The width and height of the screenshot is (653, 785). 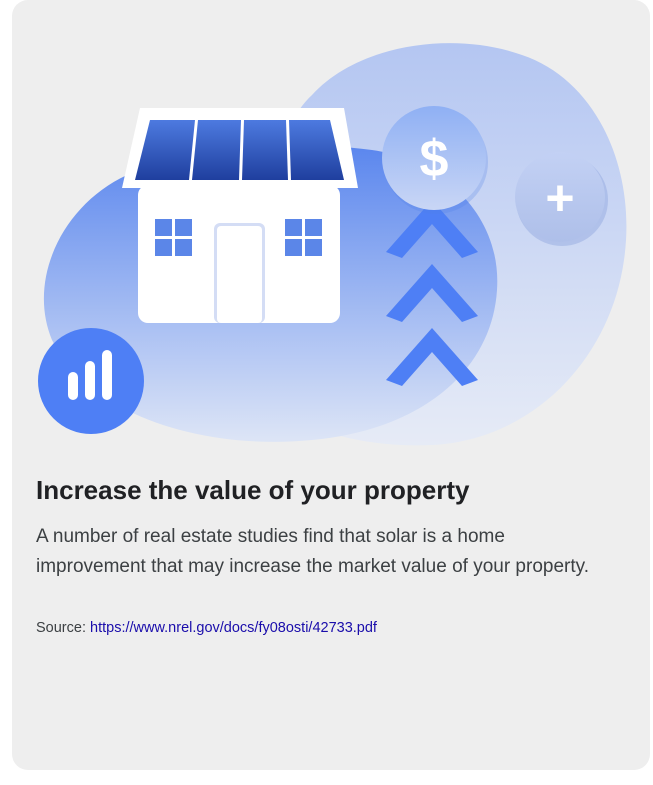 What do you see at coordinates (253, 490) in the screenshot?
I see `card-title: Increase the value of your property` at bounding box center [253, 490].